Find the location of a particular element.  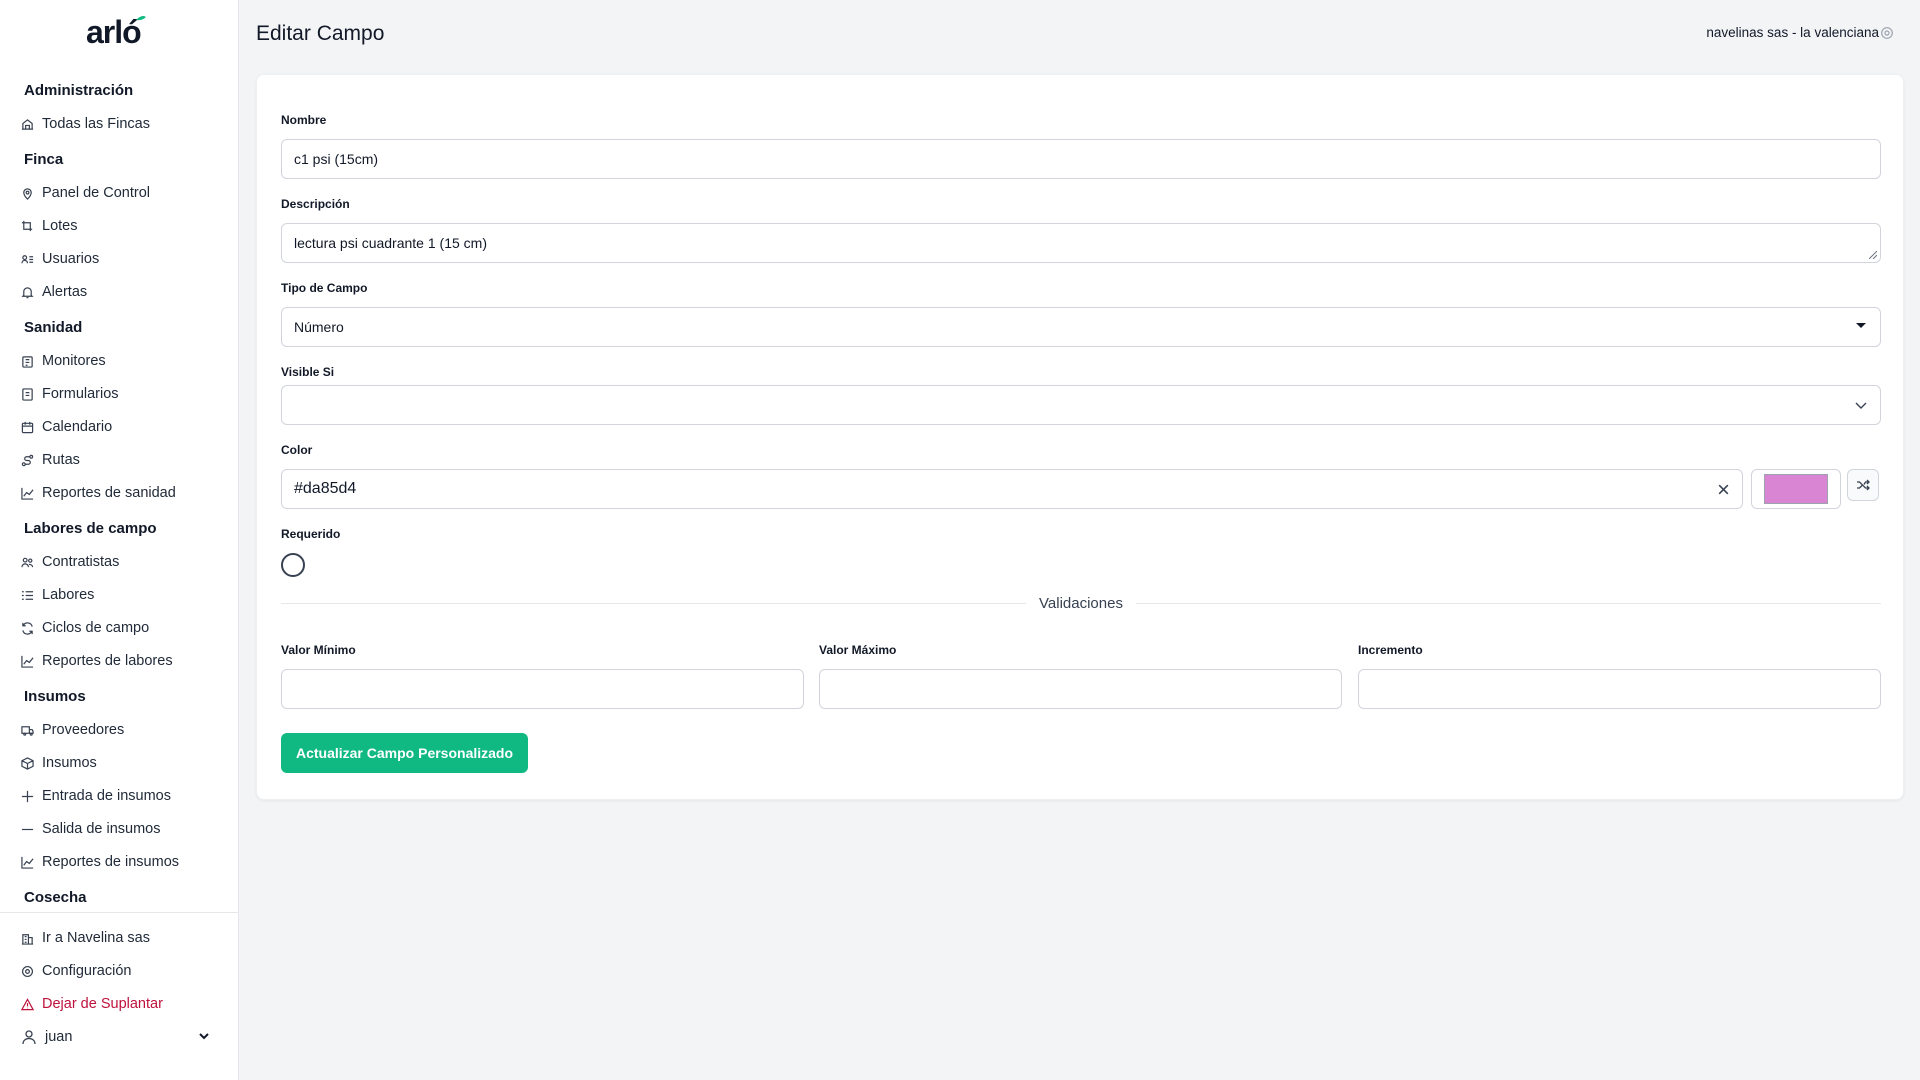

sidebar-divider is located at coordinates (119, 912).